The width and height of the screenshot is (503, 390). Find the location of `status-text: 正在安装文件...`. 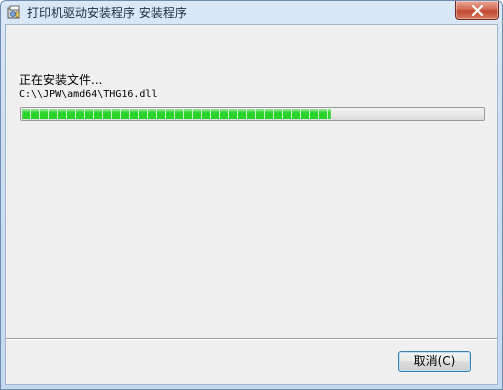

status-text: 正在安装文件... is located at coordinates (61, 80).